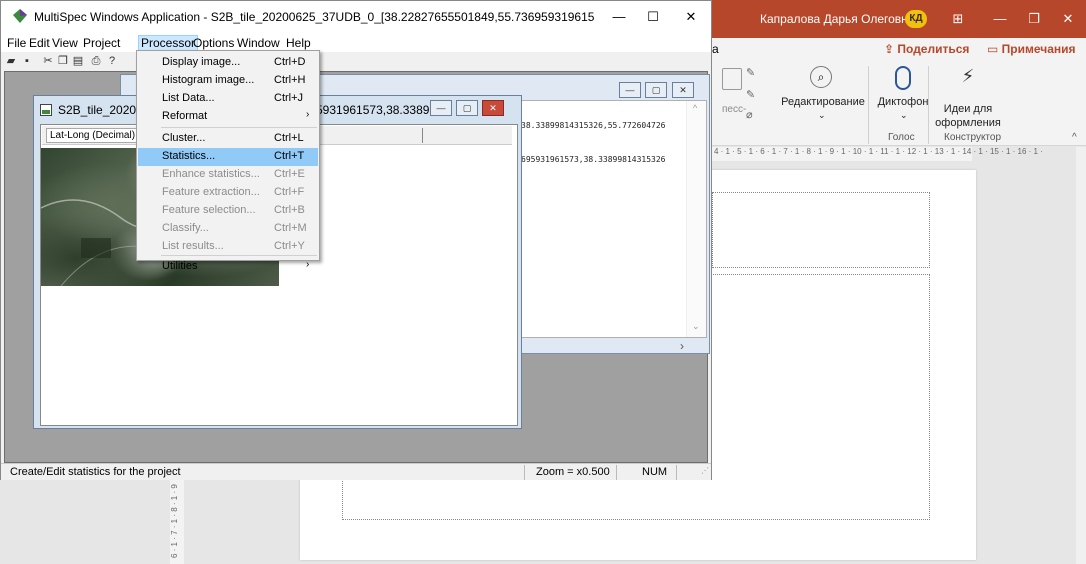  What do you see at coordinates (228, 117) in the screenshot?
I see `menu-item-reformat: Reformat ›` at bounding box center [228, 117].